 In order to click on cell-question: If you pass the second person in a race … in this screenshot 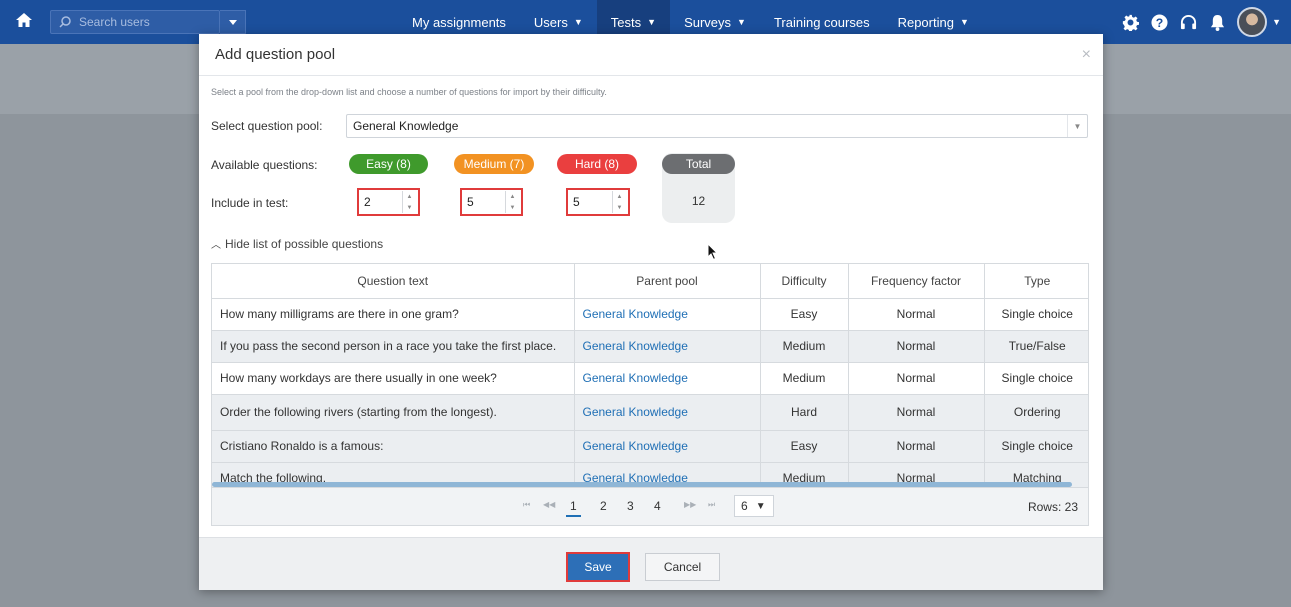, I will do `click(393, 346)`.